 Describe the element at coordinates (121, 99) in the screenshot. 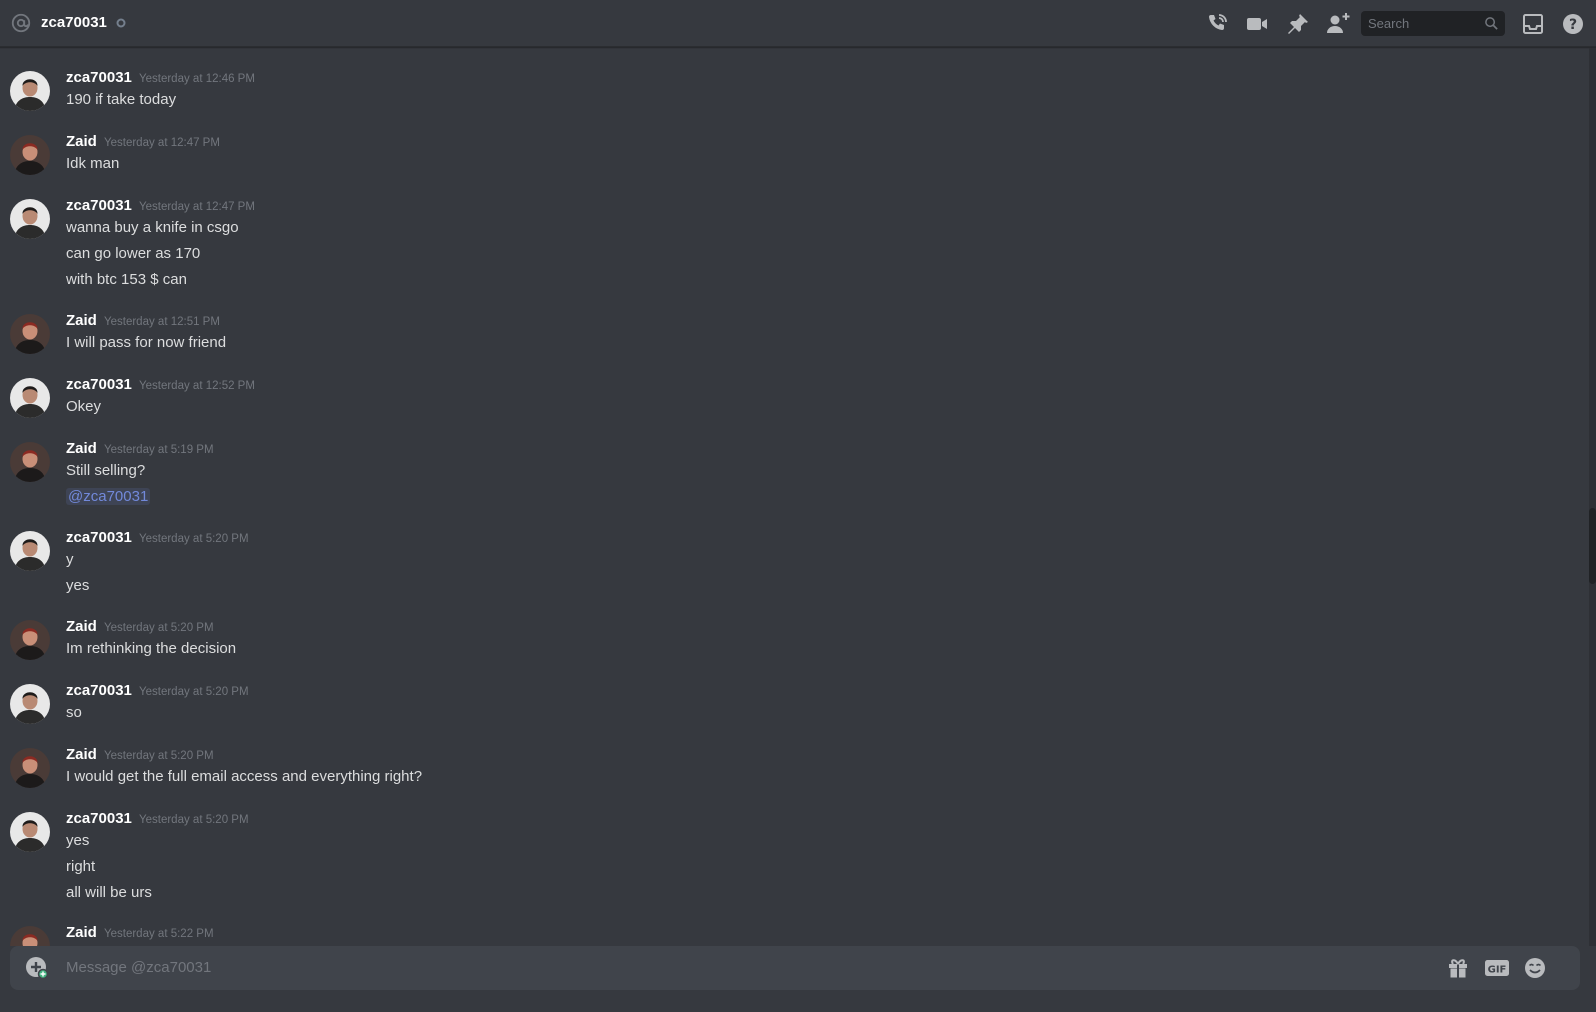

I see `message-text: 190 if take today` at that location.